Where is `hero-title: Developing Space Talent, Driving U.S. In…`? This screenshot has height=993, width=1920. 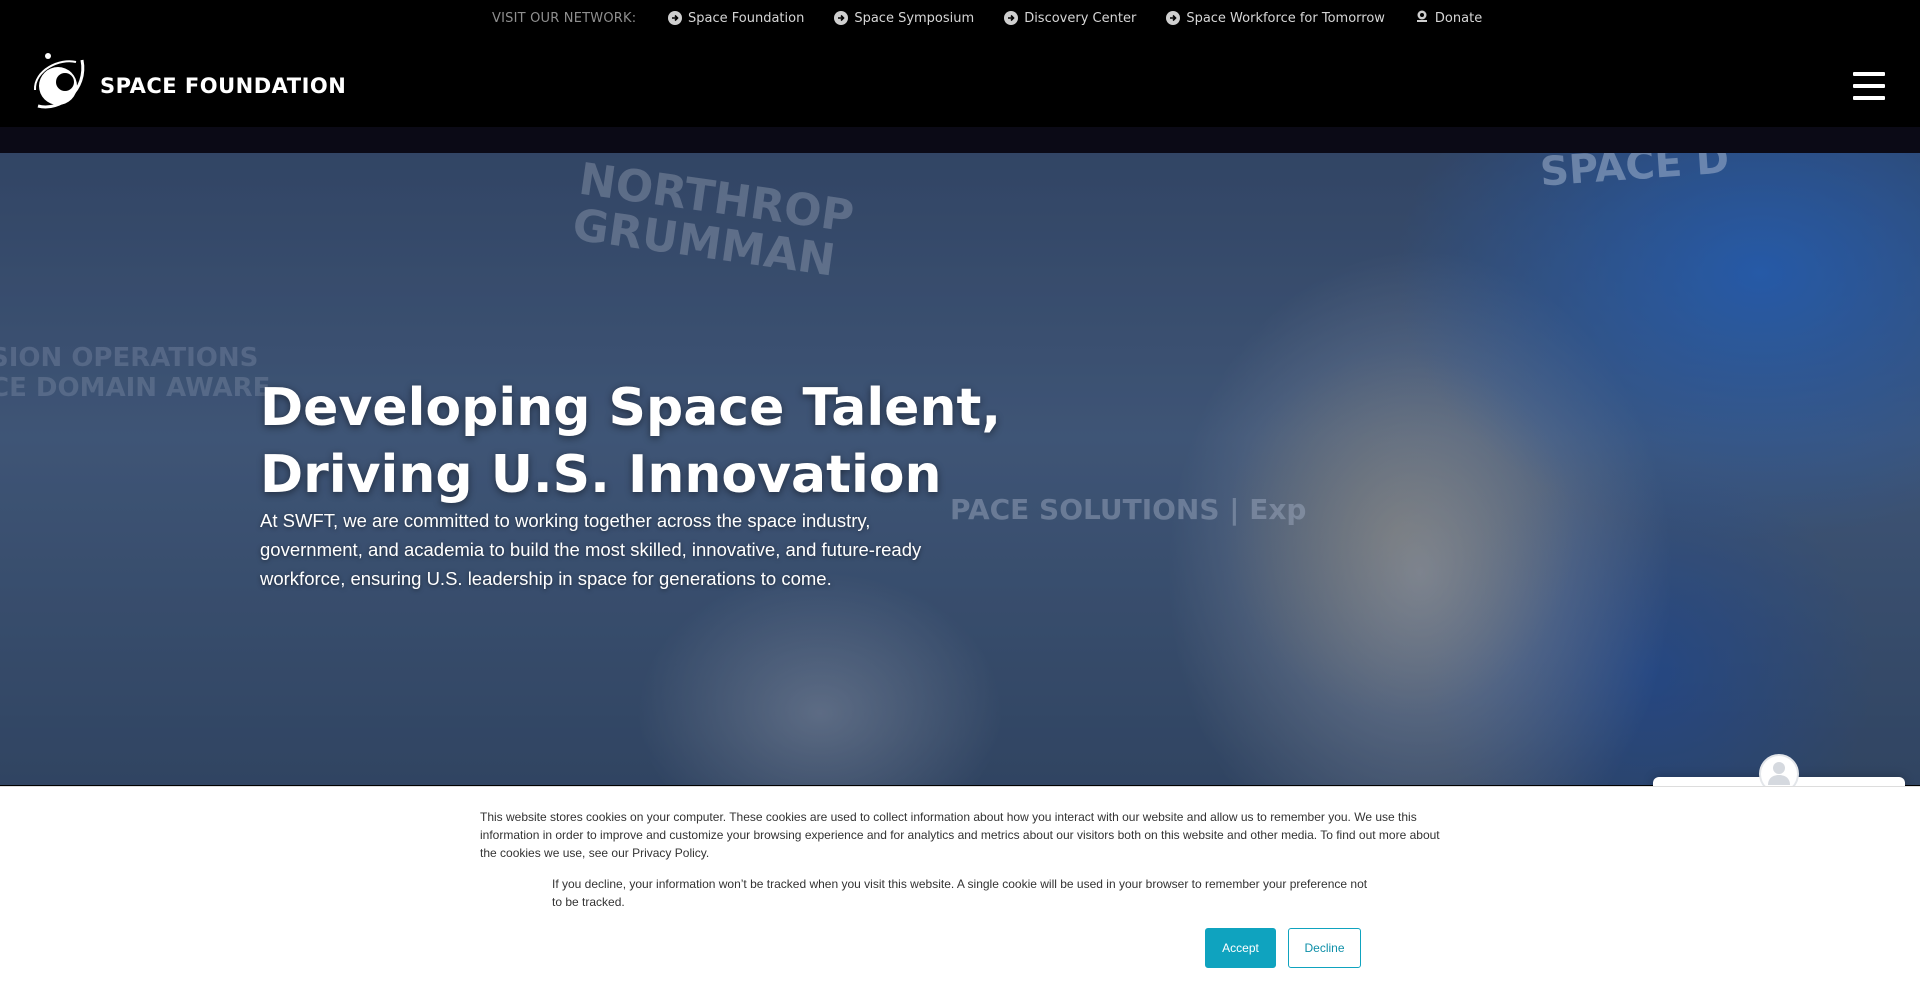 hero-title: Developing Space Talent, Driving U.S. In… is located at coordinates (640, 442).